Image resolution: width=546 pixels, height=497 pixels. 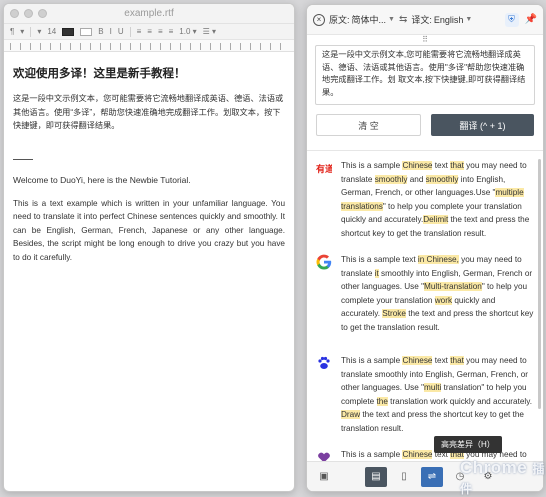 I want to click on background-color-swatch, so click(x=86, y=31).